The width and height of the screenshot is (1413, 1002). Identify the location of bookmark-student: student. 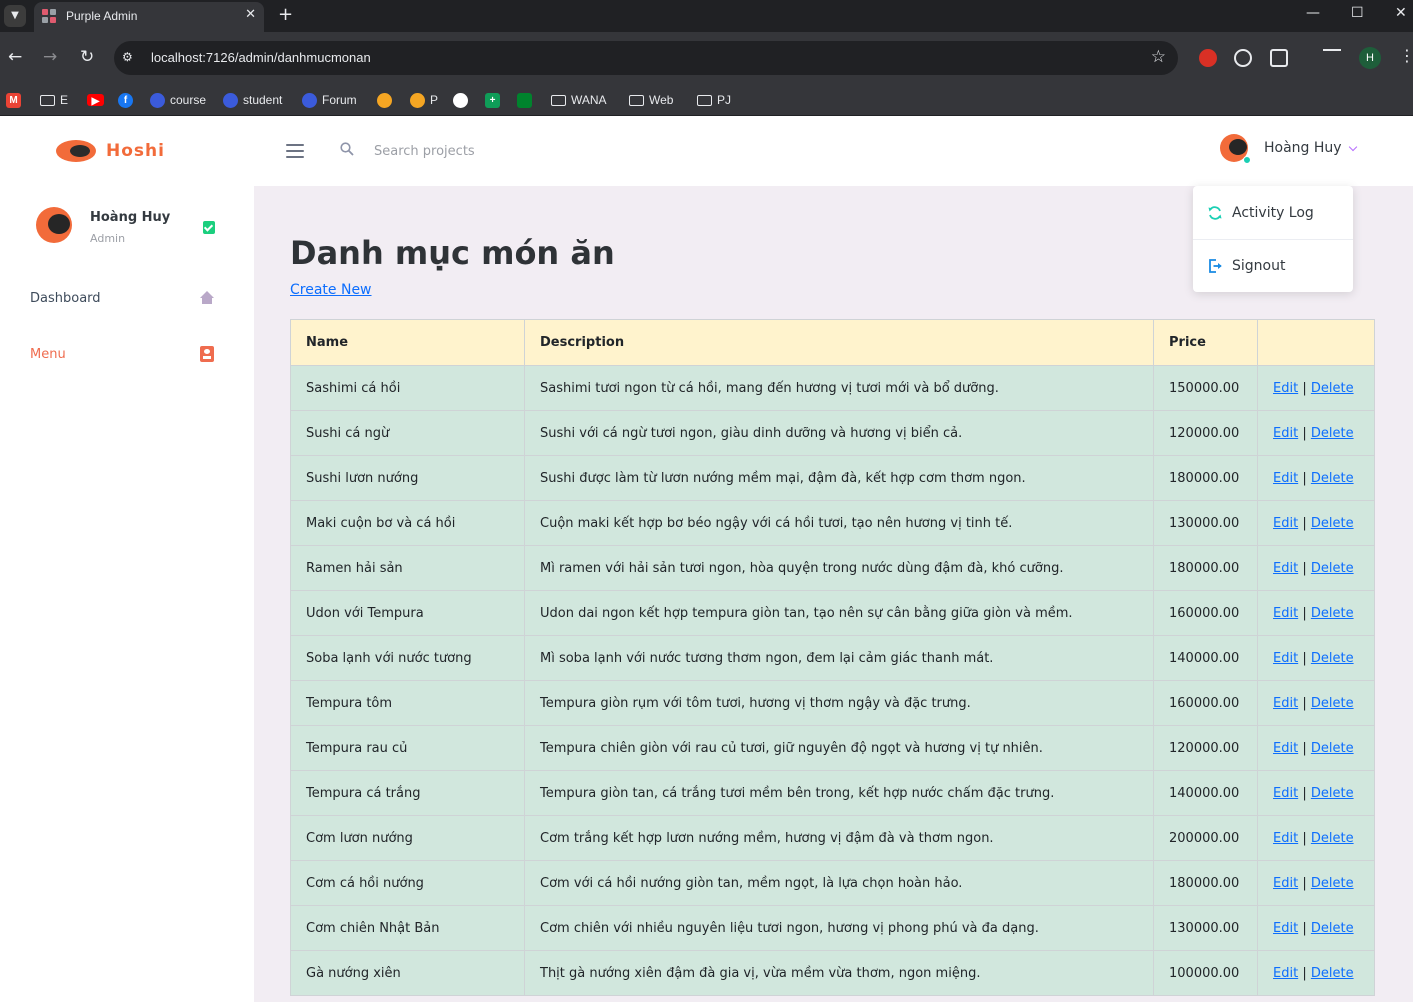
(252, 100).